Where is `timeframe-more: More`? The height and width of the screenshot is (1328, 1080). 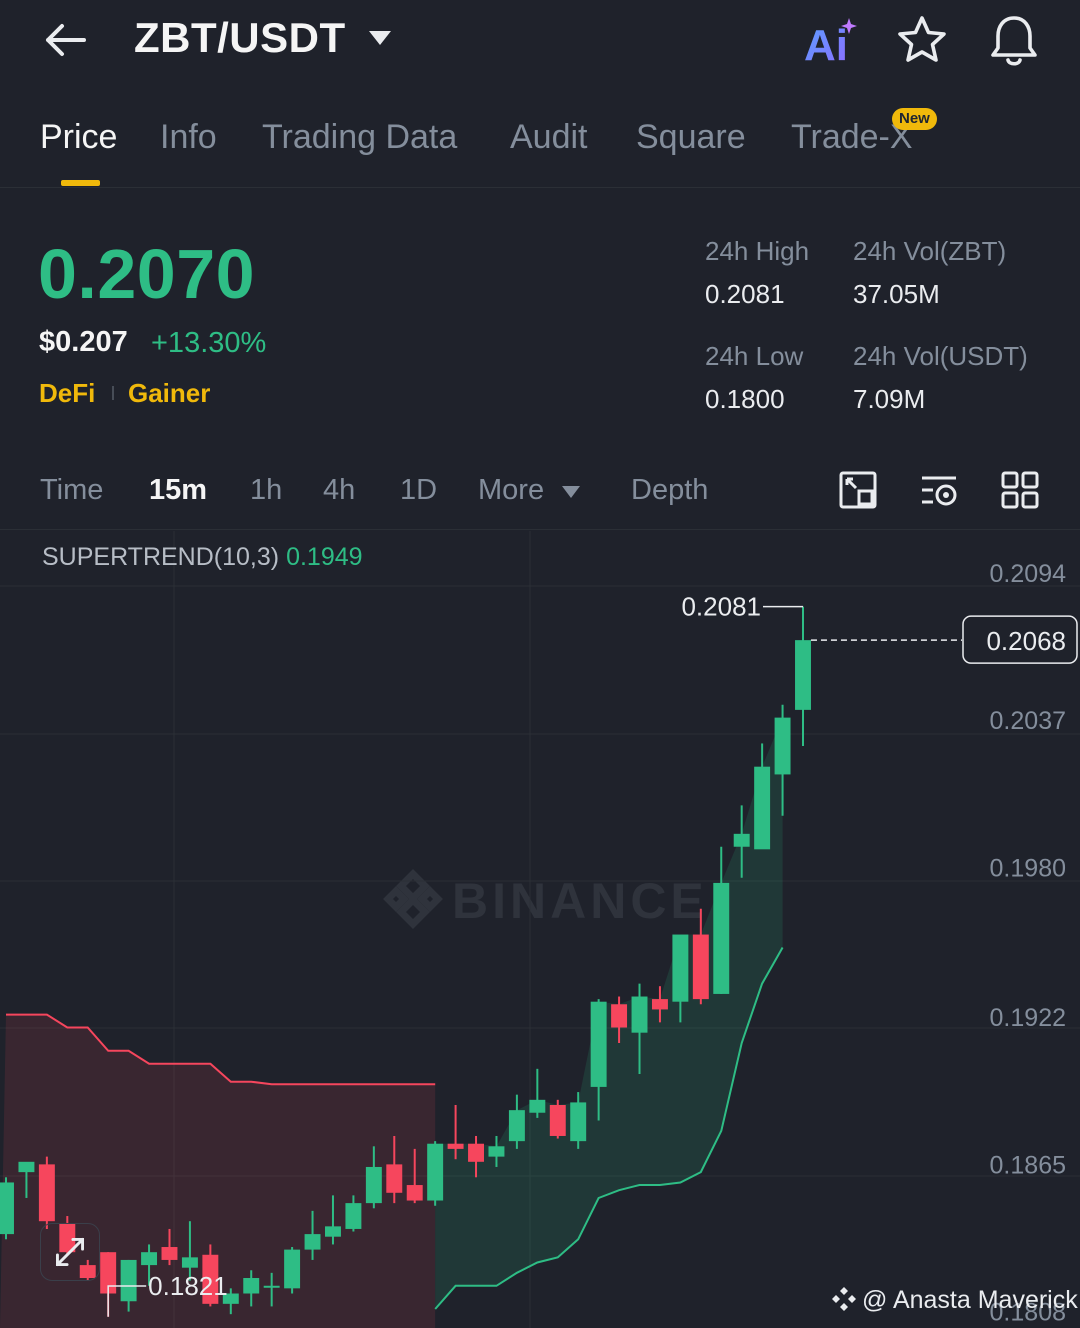
timeframe-more: More is located at coordinates (511, 490).